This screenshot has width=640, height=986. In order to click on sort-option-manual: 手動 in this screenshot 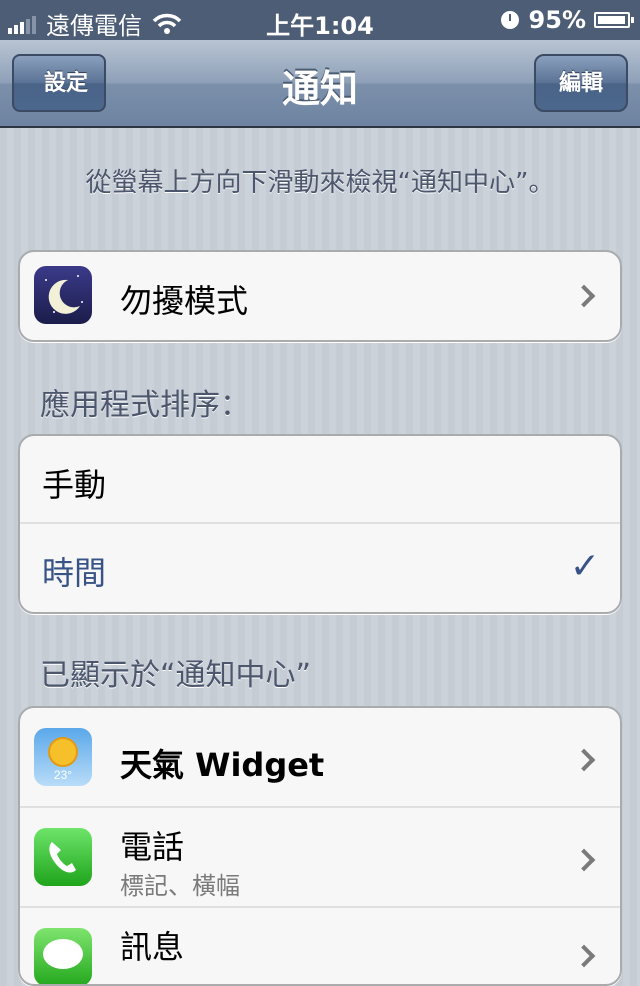, I will do `click(320, 480)`.